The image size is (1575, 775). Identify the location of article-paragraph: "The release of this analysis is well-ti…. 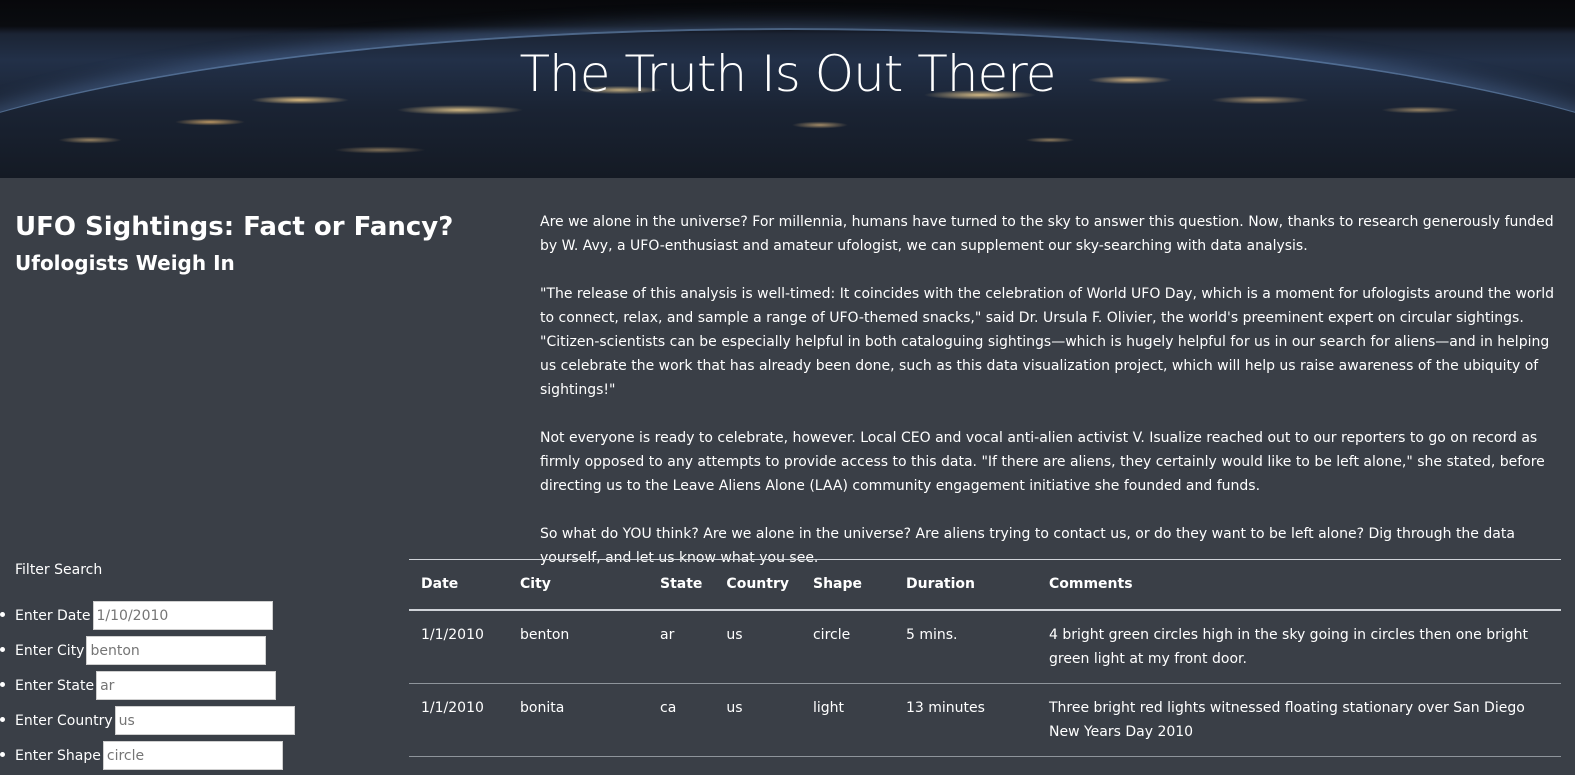
(1047, 342).